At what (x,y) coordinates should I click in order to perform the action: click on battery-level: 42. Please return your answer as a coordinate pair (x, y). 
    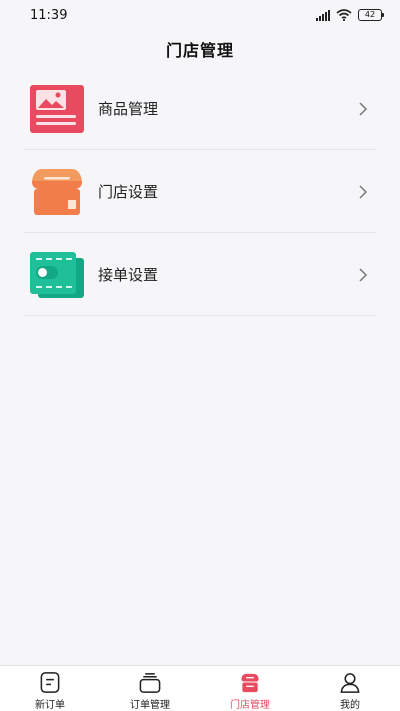
    Looking at the image, I should click on (370, 14).